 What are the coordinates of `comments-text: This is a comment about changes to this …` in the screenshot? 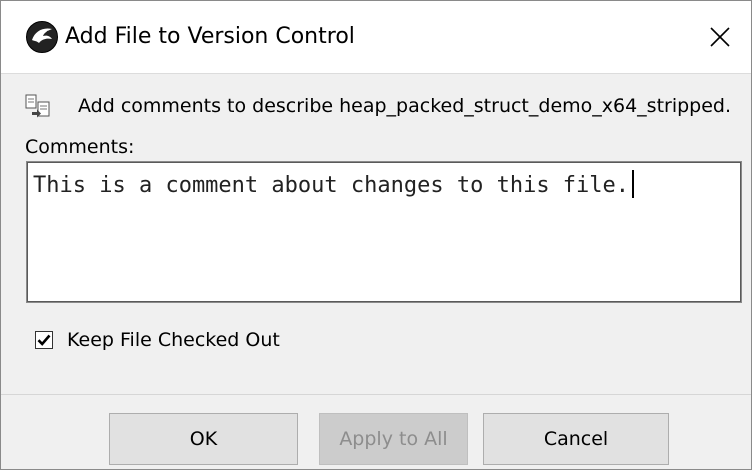 It's located at (334, 185).